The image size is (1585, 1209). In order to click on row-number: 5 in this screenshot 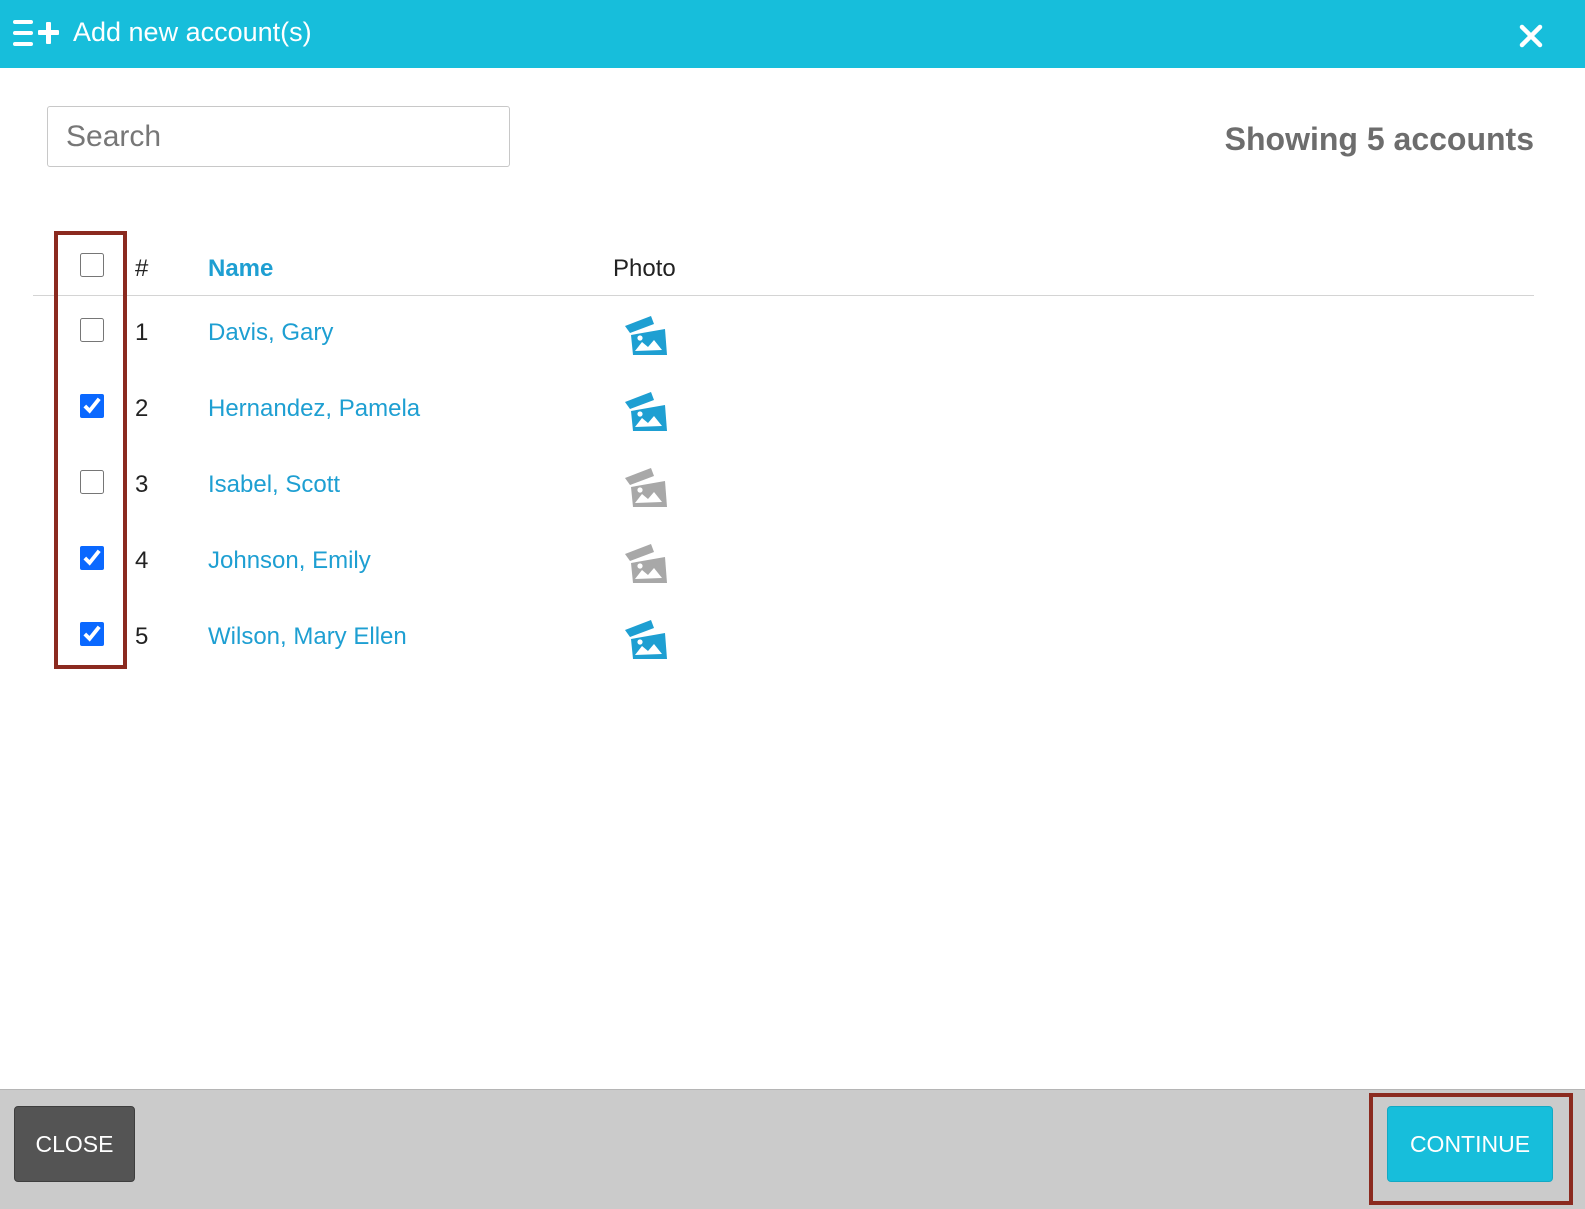, I will do `click(142, 636)`.